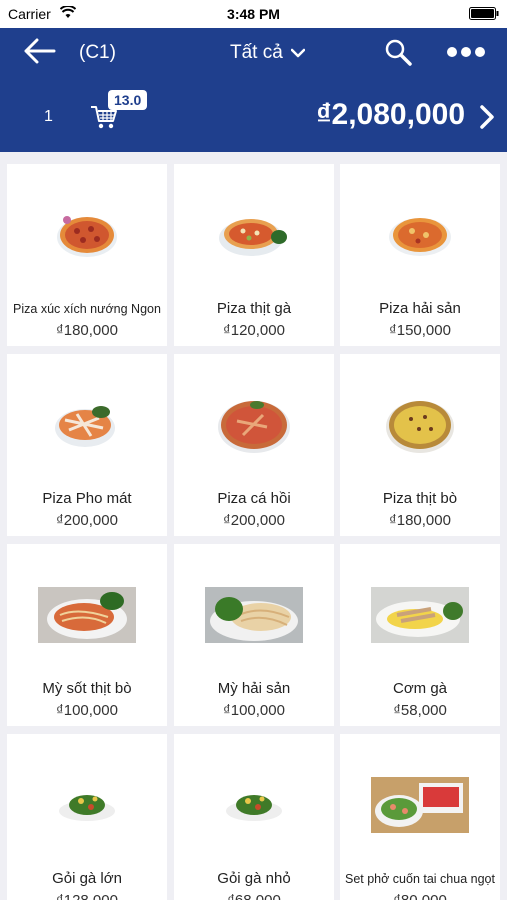 This screenshot has width=507, height=900. I want to click on product-name: Piza cá hồi, so click(254, 498).